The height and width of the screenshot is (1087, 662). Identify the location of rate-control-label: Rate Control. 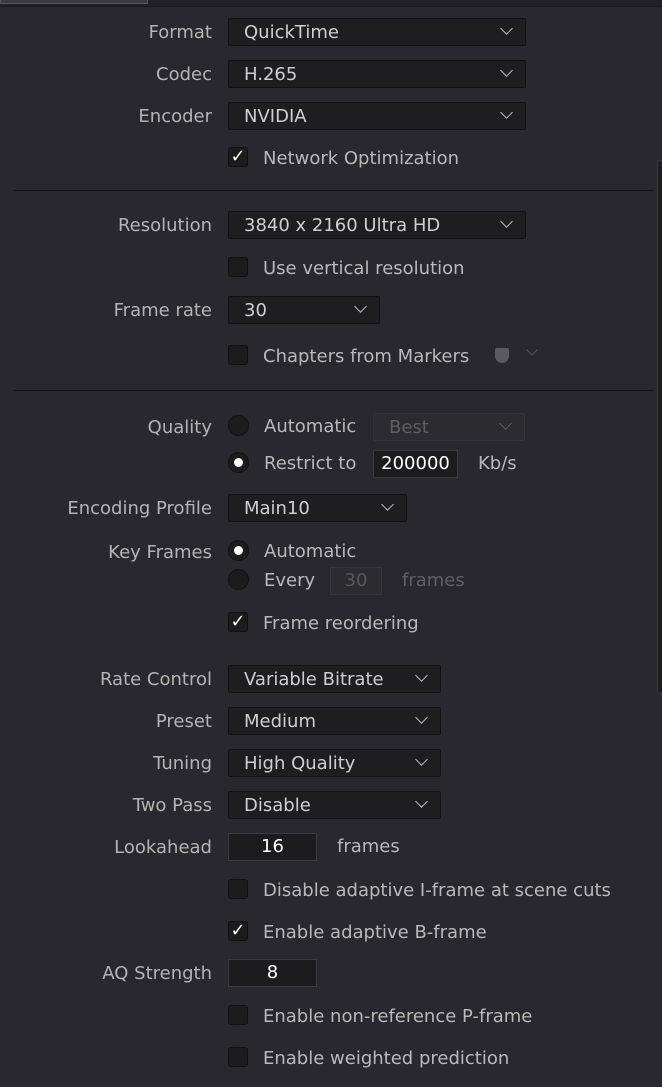
(155, 679).